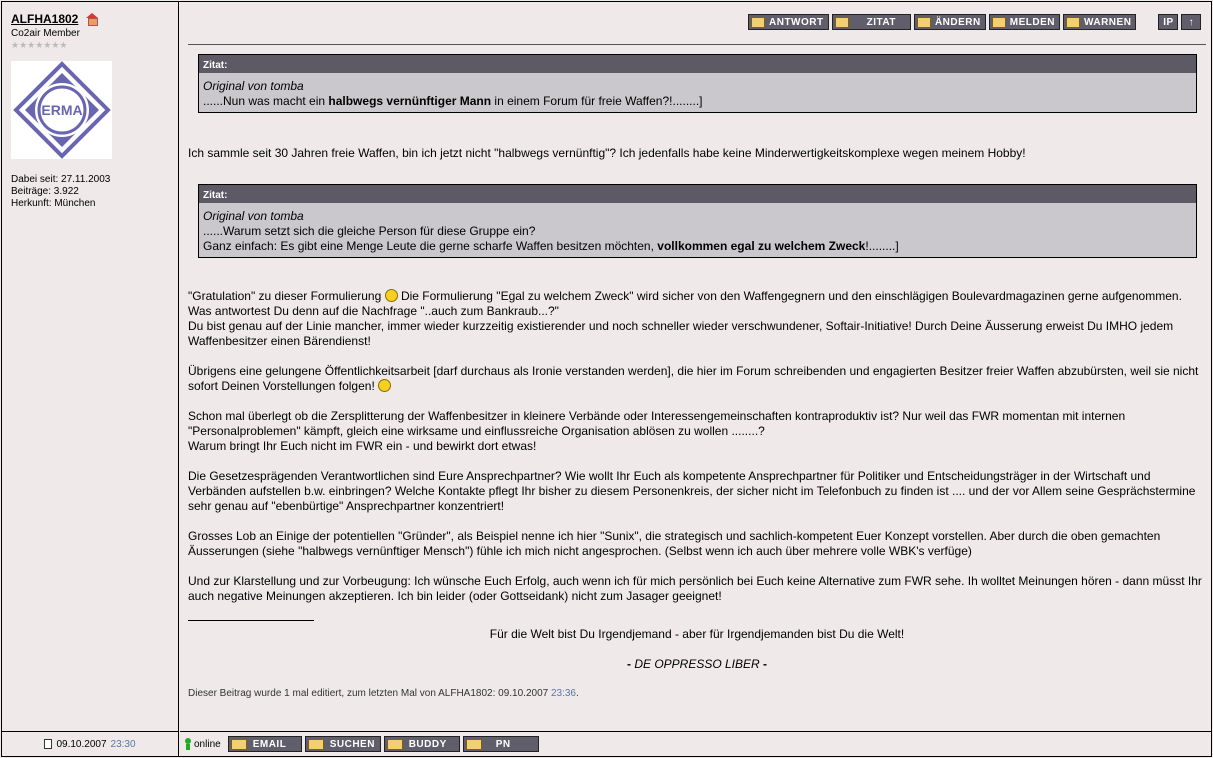 The height and width of the screenshot is (758, 1213). I want to click on signature-motto: - DE OPPRESSO LIBER -, so click(697, 664).